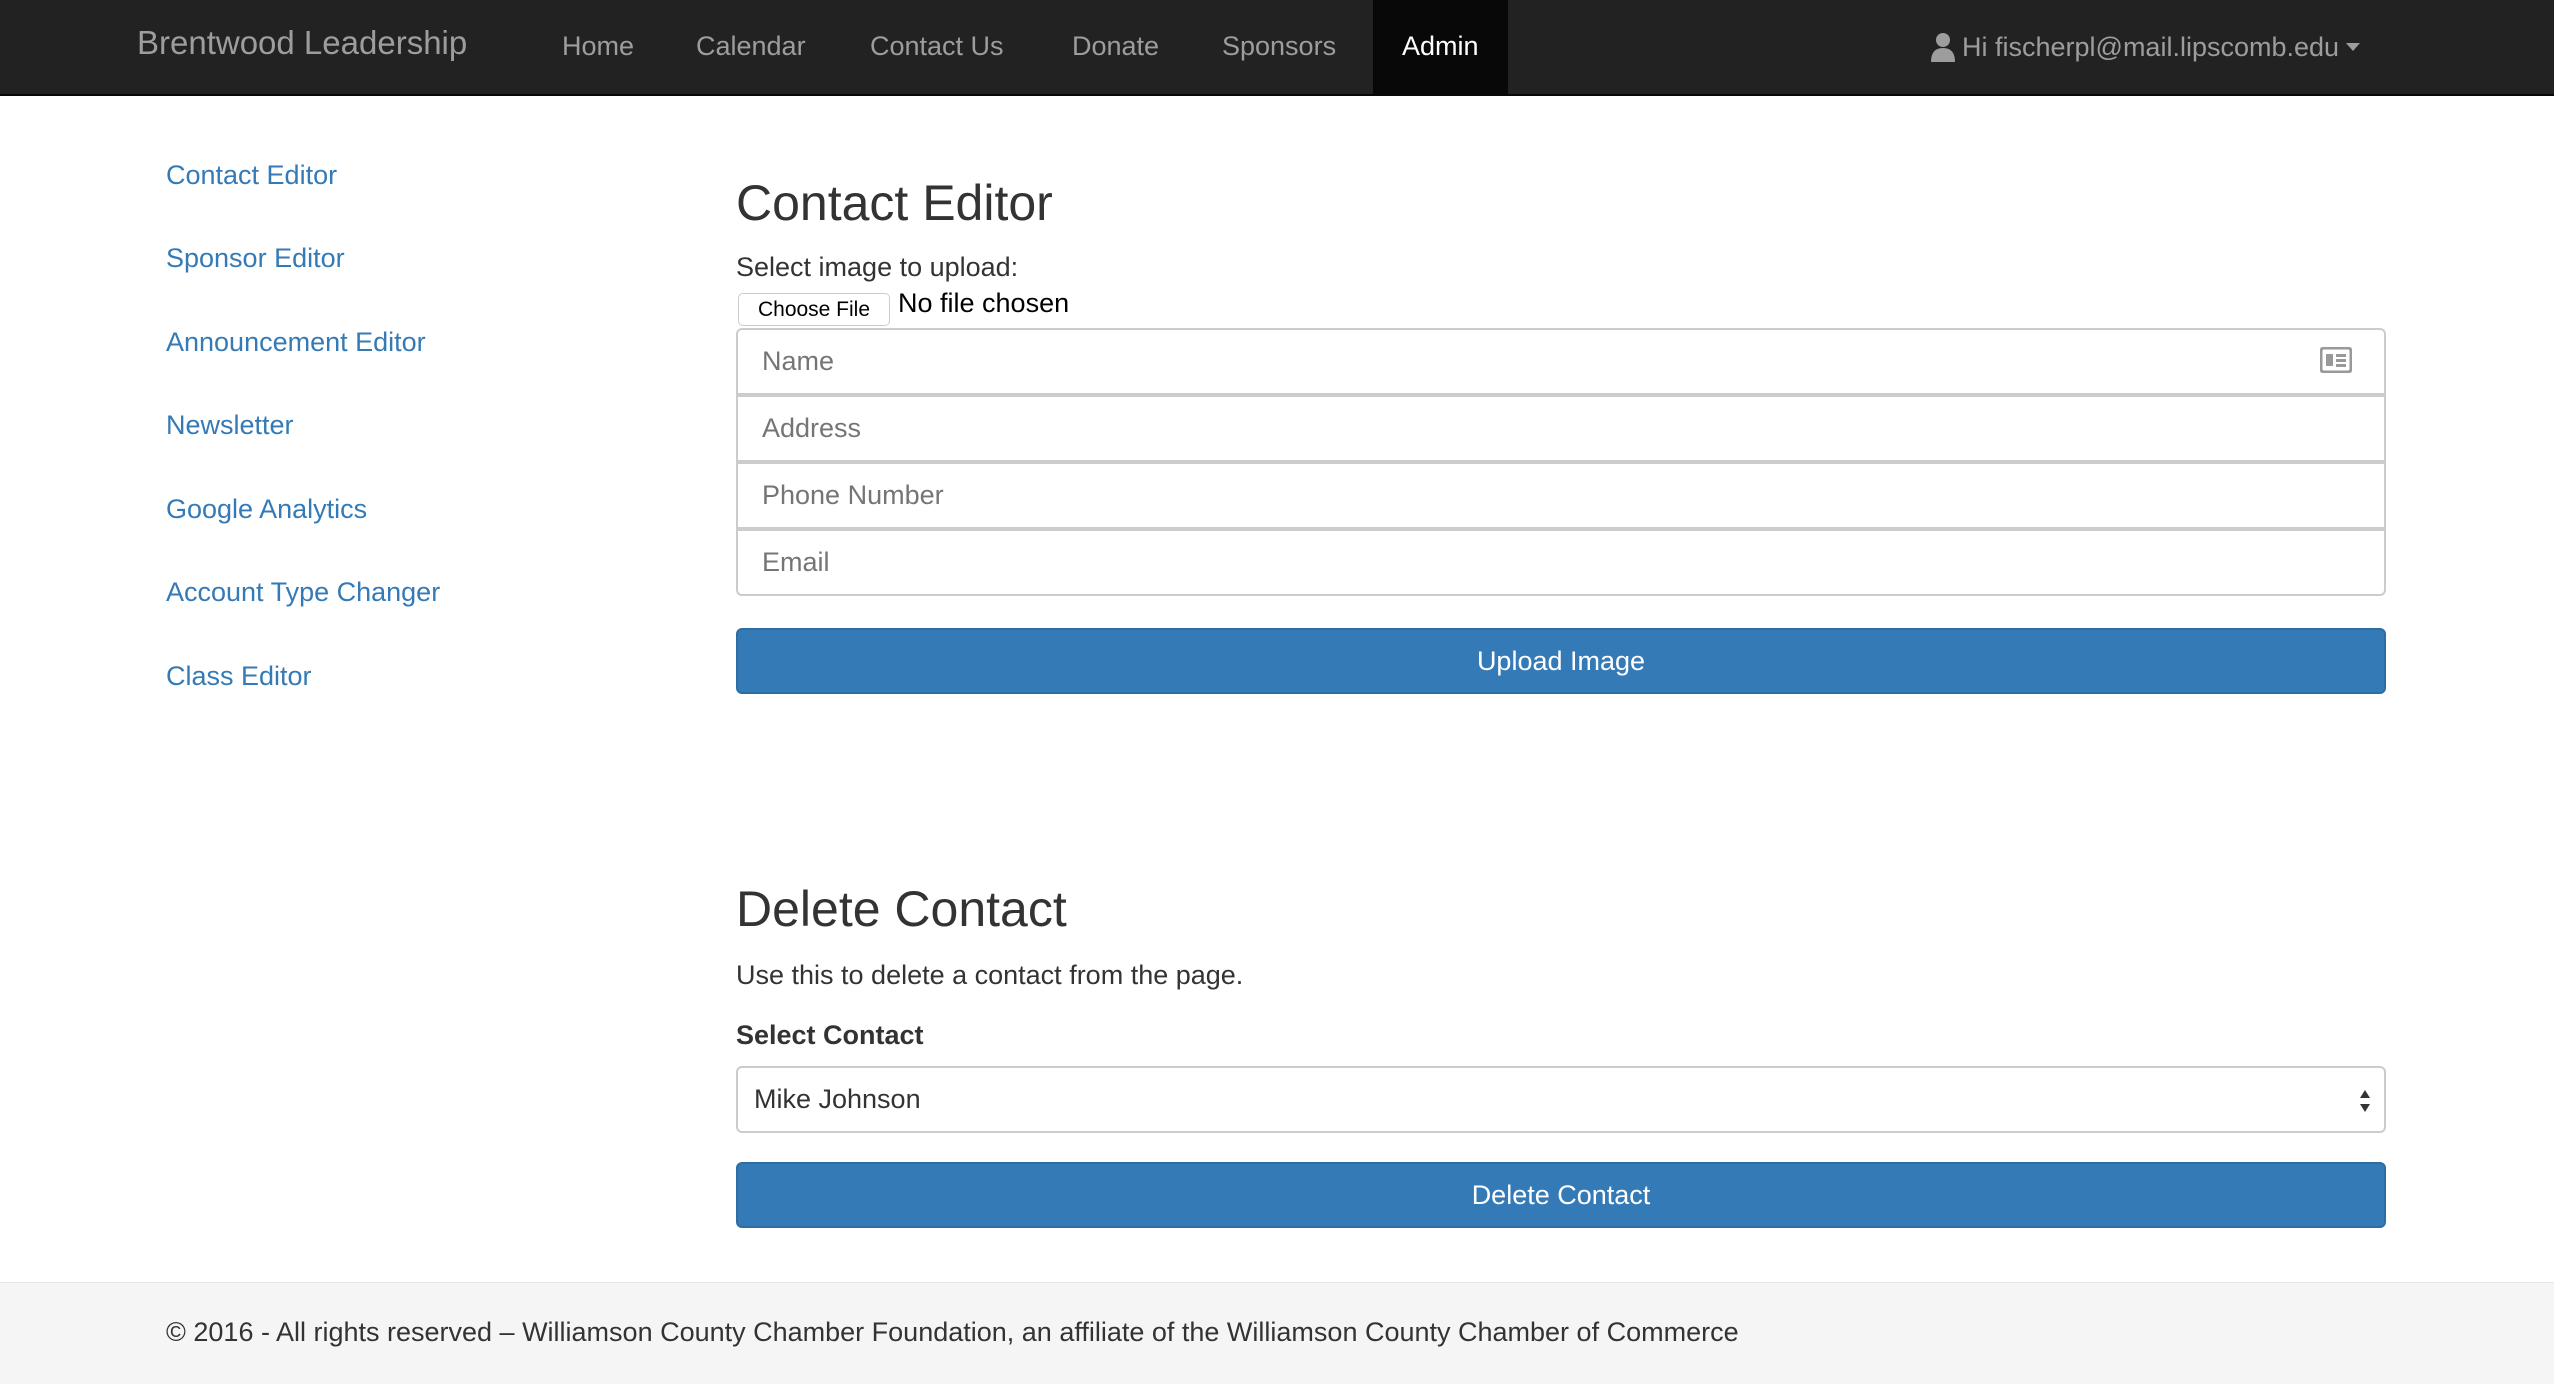  I want to click on user-icon, so click(1943, 47).